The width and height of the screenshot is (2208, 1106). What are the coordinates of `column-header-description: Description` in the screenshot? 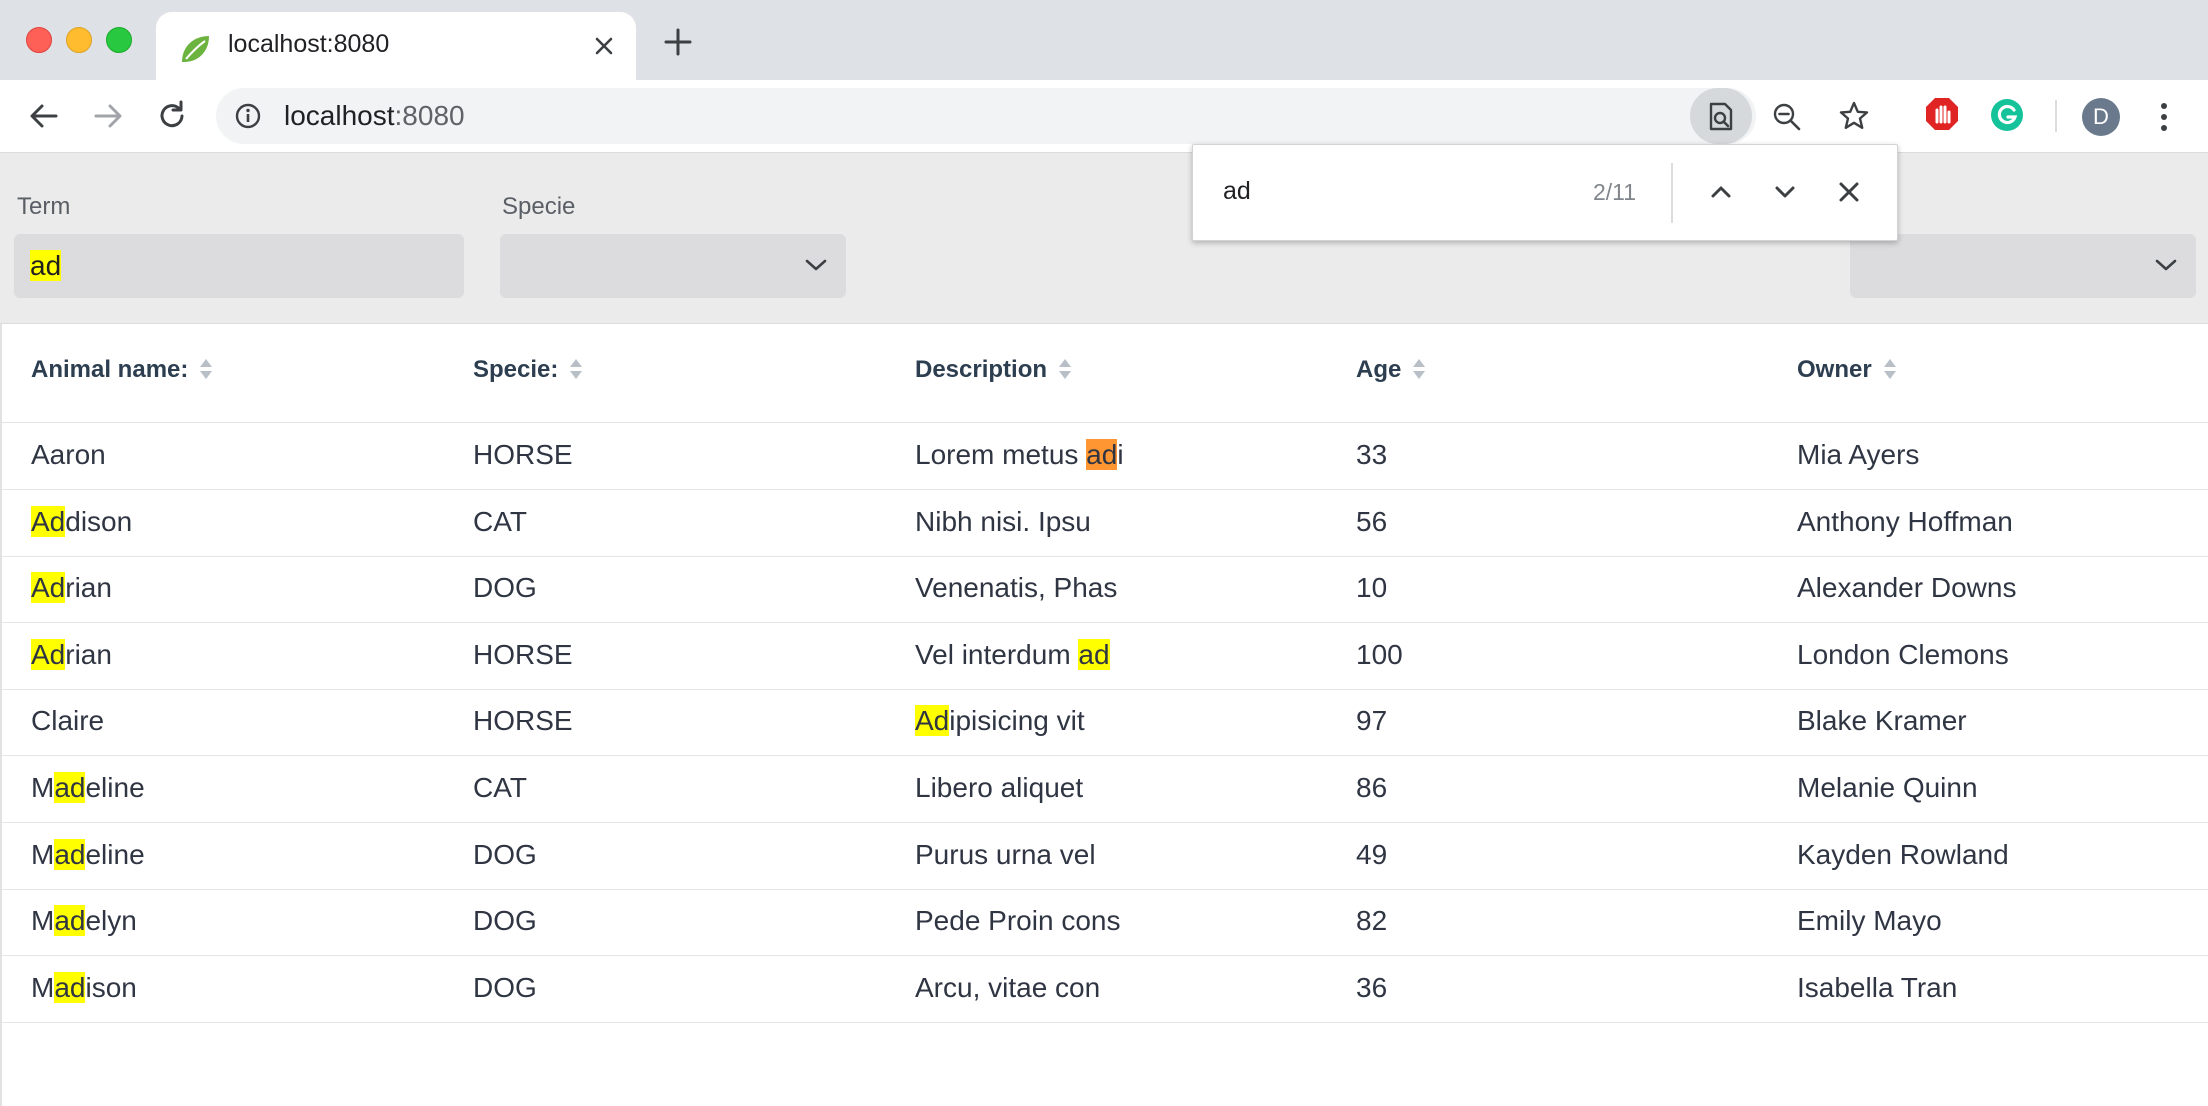 It's located at (994, 370).